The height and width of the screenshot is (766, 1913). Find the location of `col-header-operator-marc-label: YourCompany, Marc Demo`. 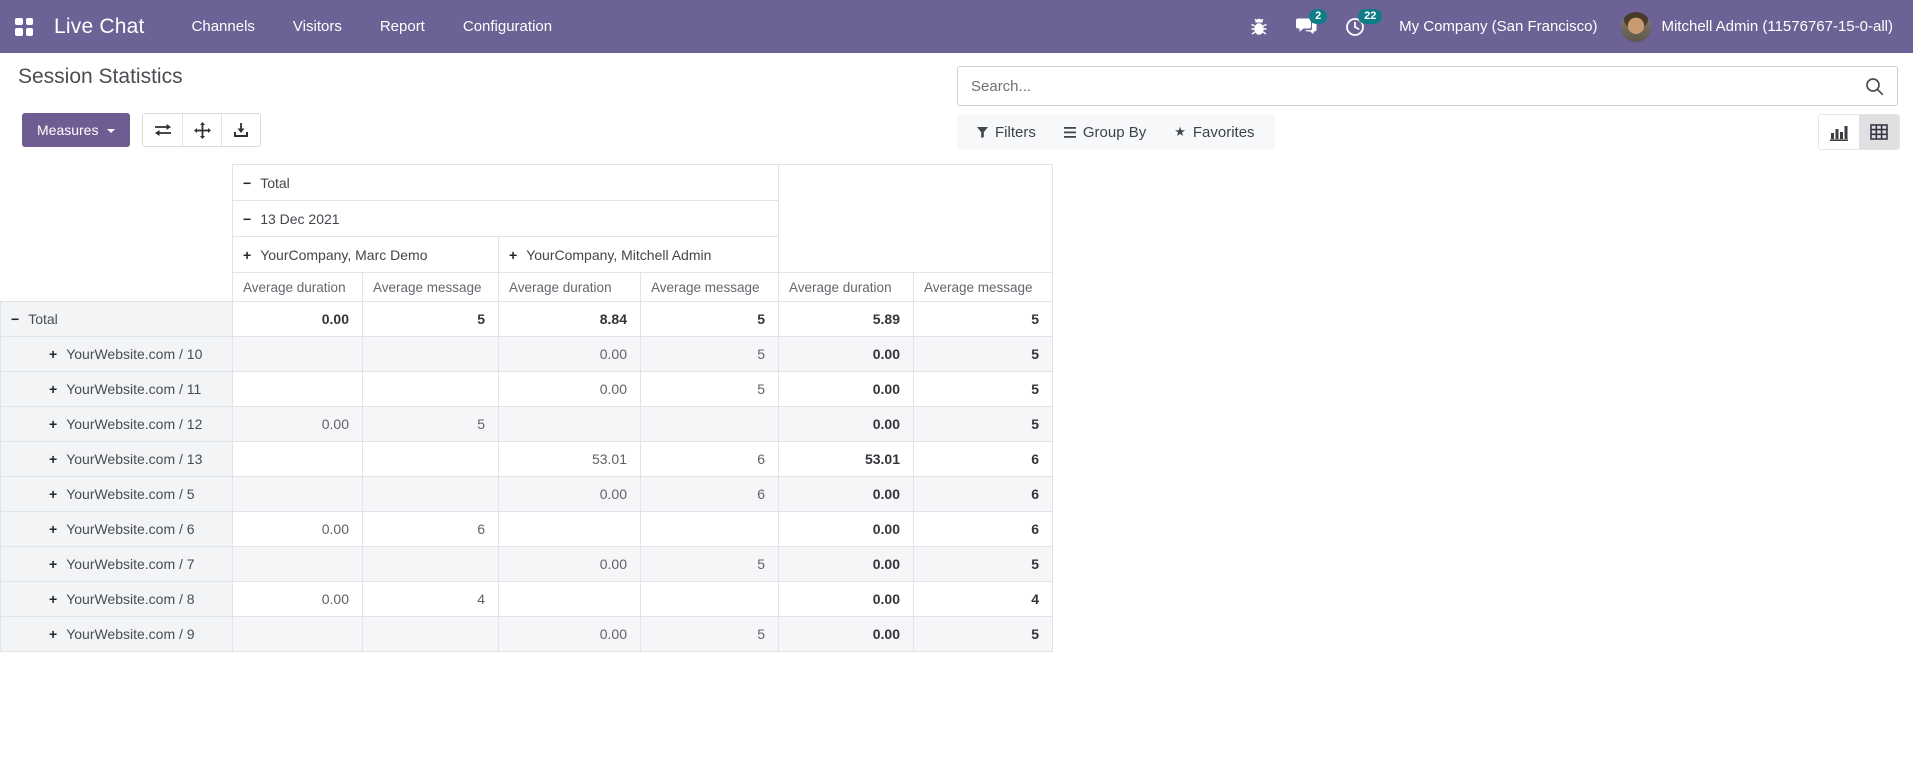

col-header-operator-marc-label: YourCompany, Marc Demo is located at coordinates (344, 254).